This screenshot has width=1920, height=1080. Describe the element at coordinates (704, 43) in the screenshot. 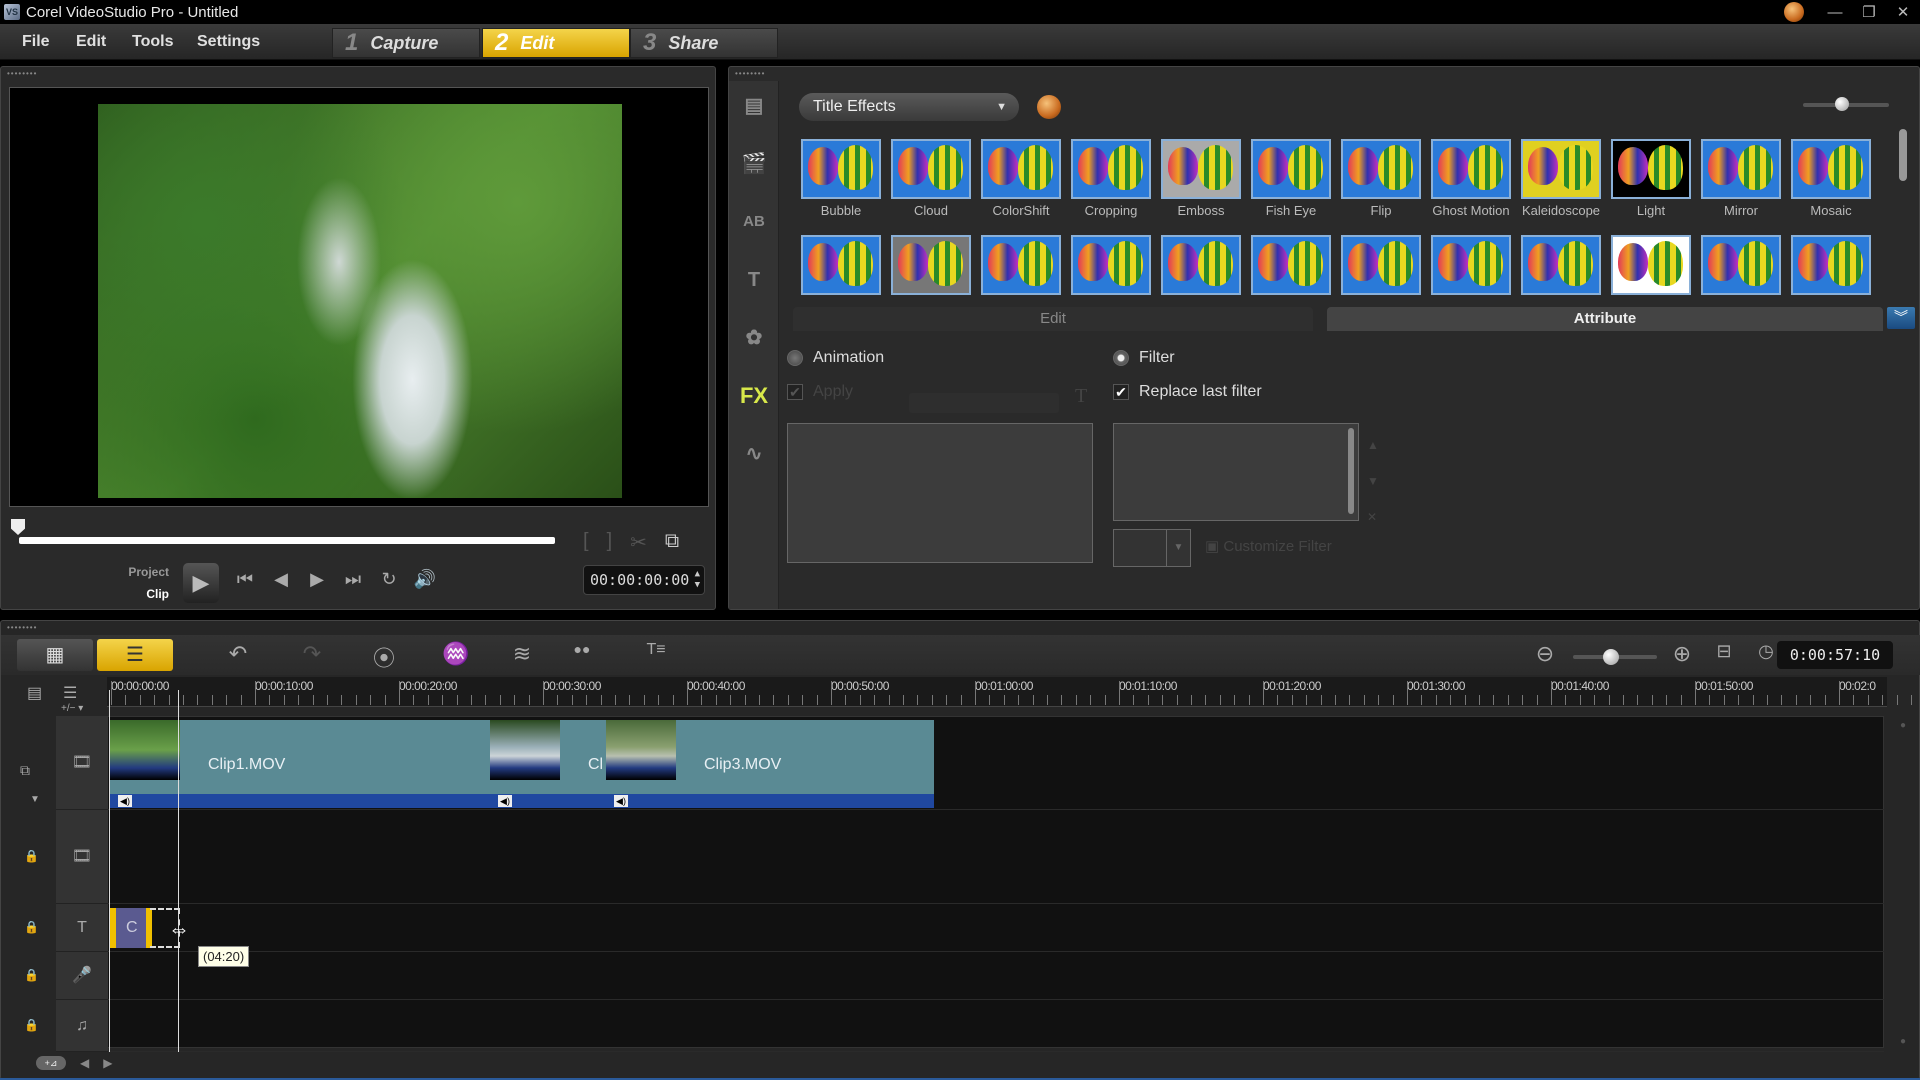

I see `step-tab-share: 3 Share` at that location.